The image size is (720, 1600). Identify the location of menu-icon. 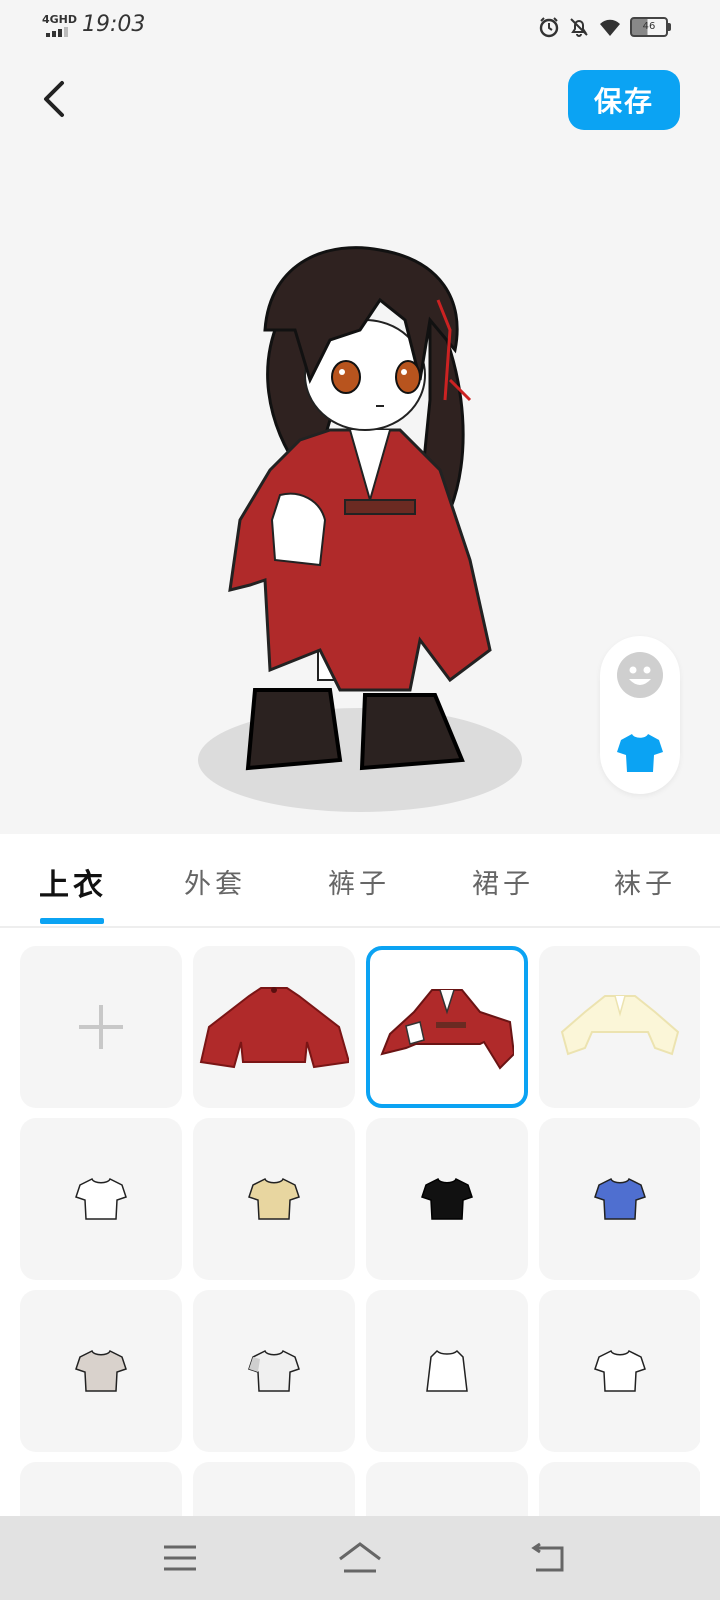
(180, 1558).